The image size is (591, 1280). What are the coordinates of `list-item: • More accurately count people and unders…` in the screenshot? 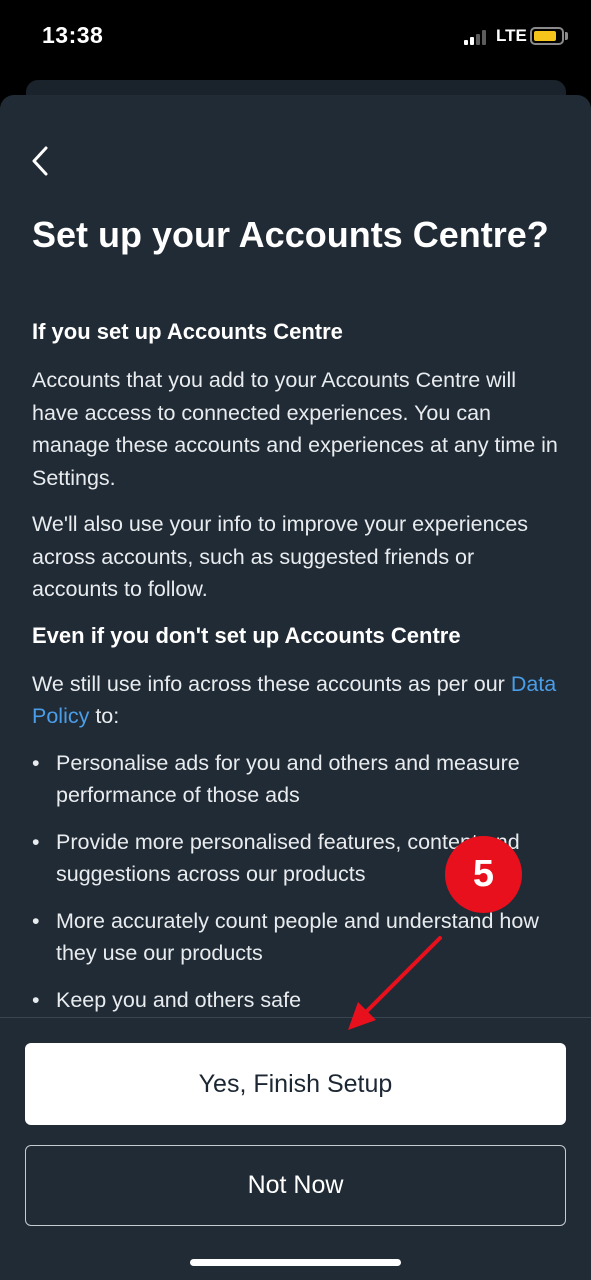 It's located at (285, 937).